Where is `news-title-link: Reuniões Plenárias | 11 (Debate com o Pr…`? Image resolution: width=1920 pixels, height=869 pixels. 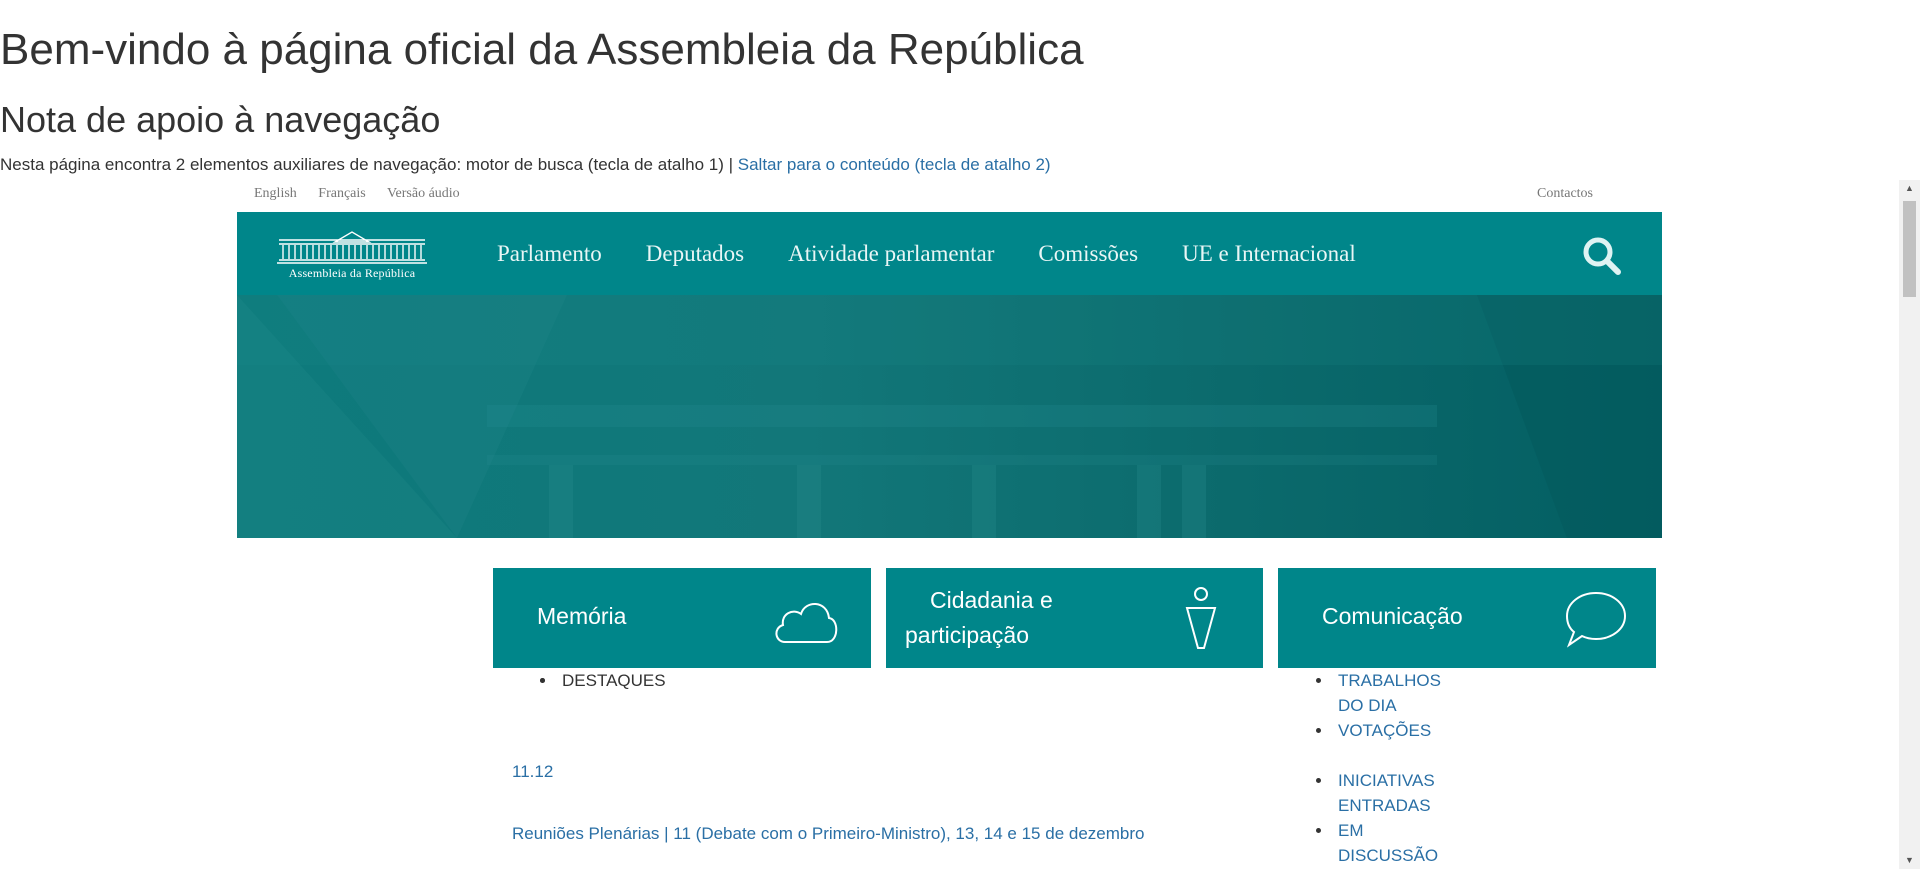
news-title-link: Reuniões Plenárias | 11 (Debate com o Pr… is located at coordinates (828, 834).